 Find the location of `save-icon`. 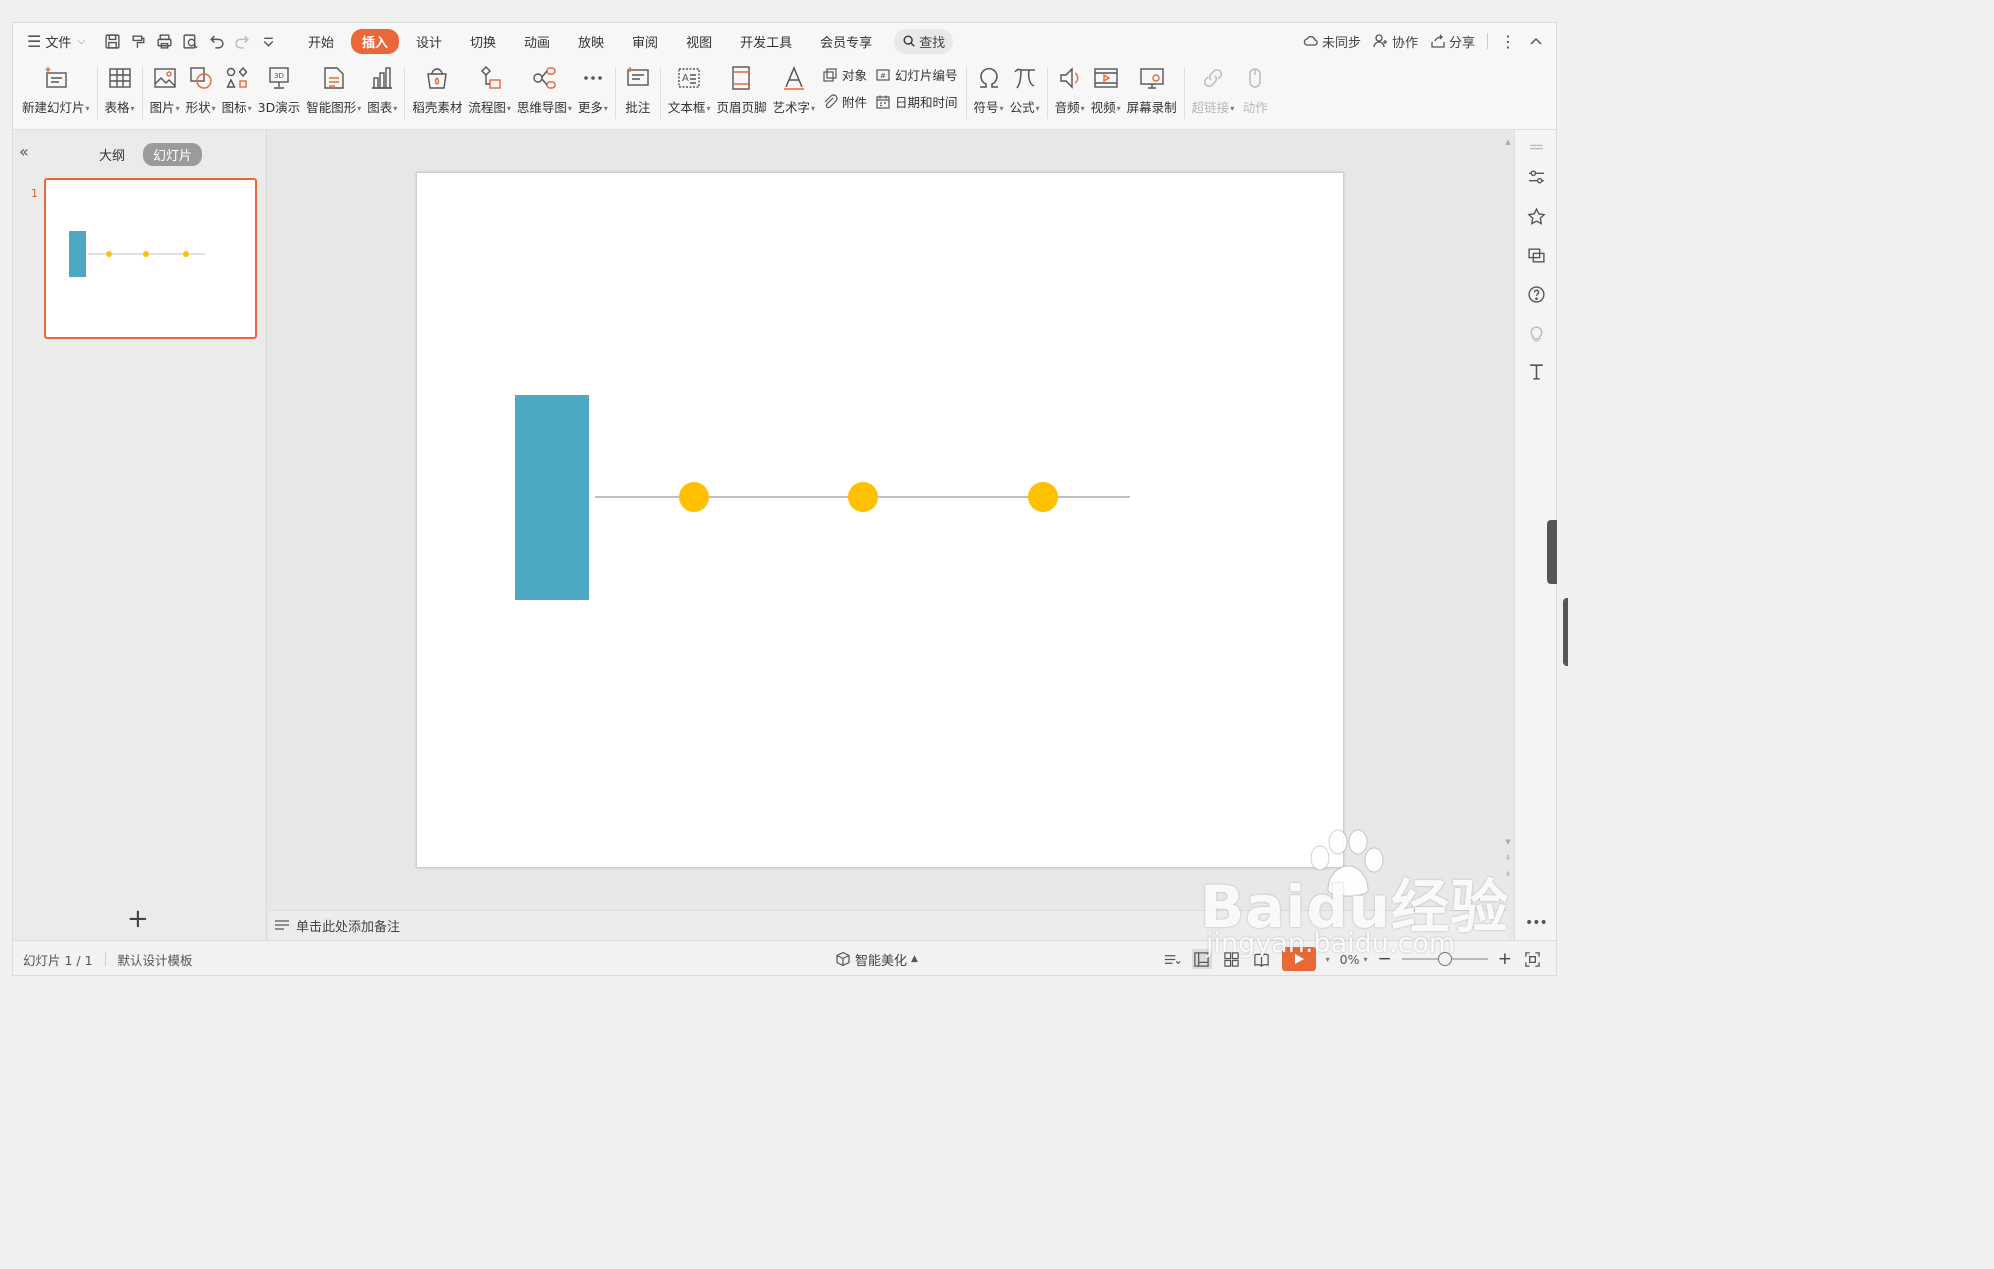

save-icon is located at coordinates (112, 41).